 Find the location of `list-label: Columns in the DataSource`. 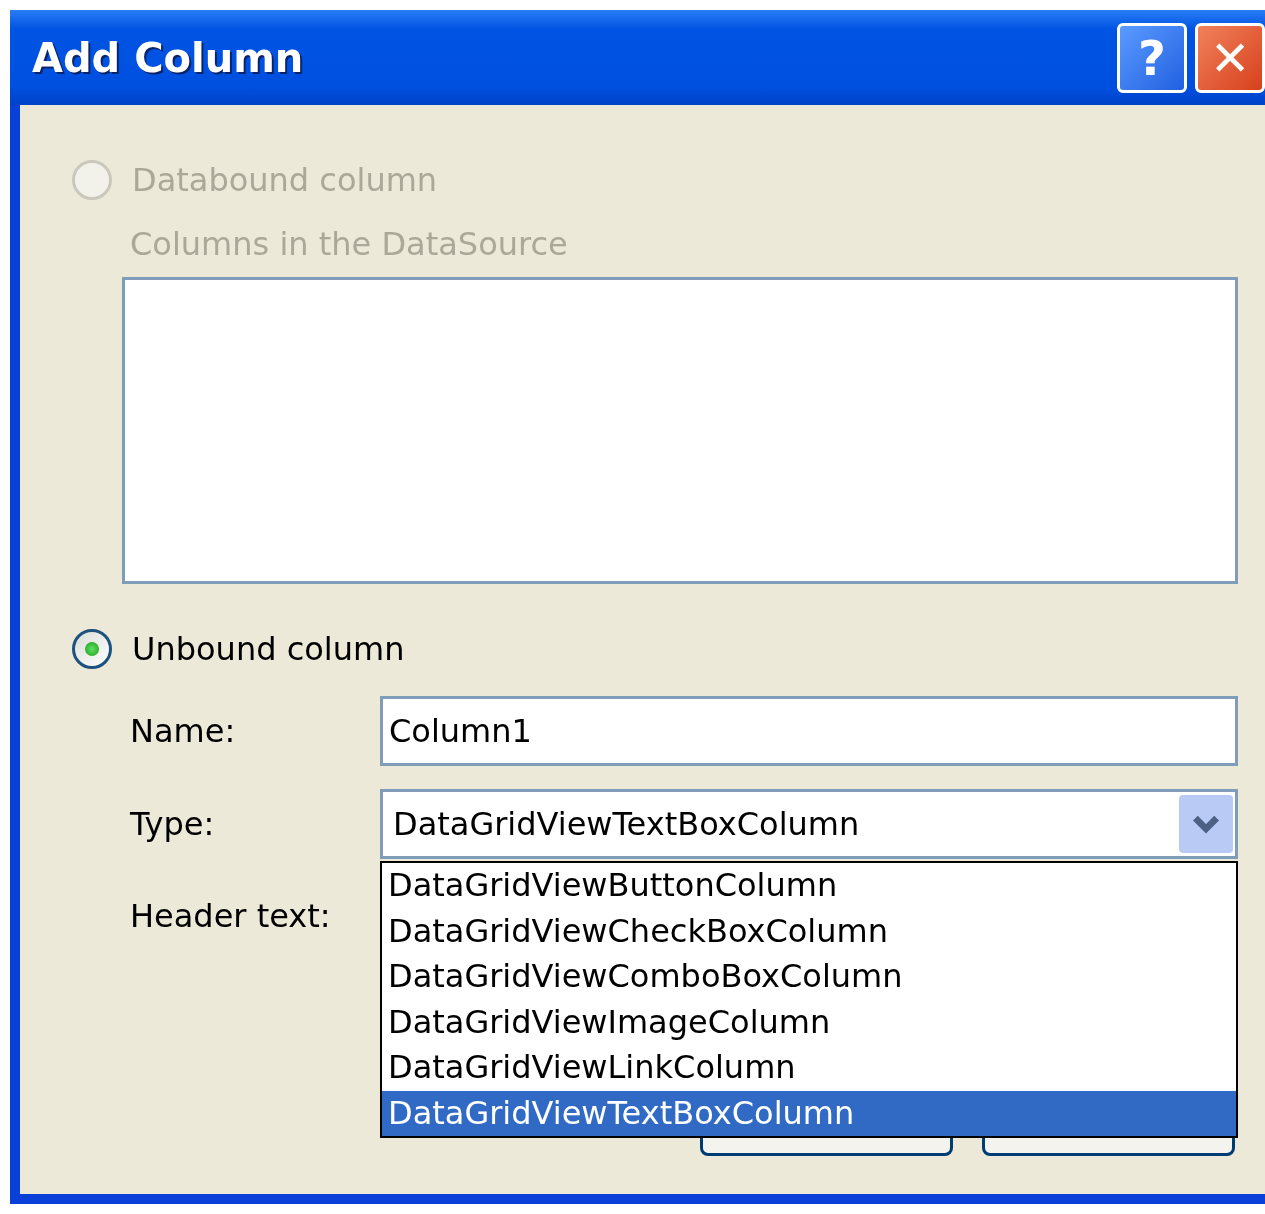

list-label: Columns in the DataSource is located at coordinates (349, 245).